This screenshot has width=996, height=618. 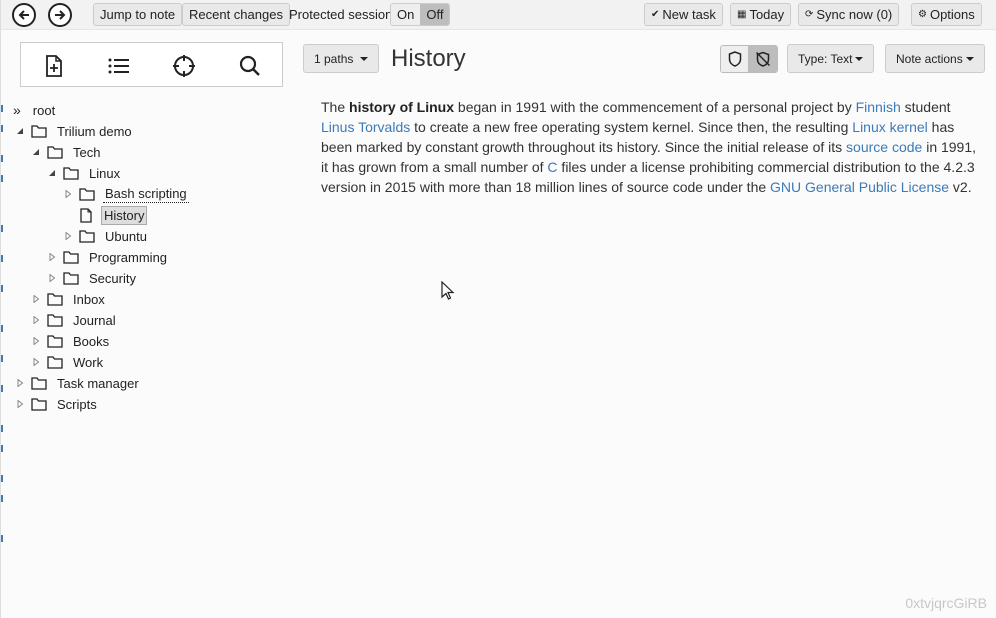 I want to click on link-c: C, so click(x=552, y=167).